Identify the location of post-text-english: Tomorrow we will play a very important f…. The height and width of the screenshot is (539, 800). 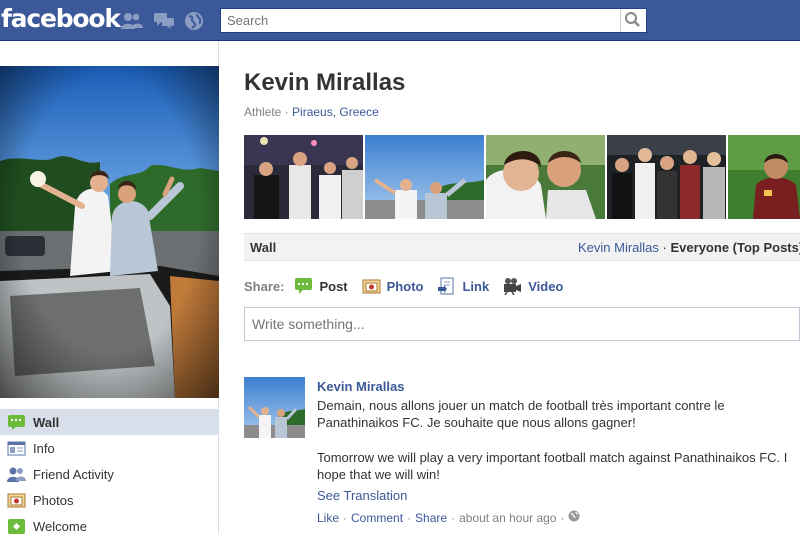
(552, 466).